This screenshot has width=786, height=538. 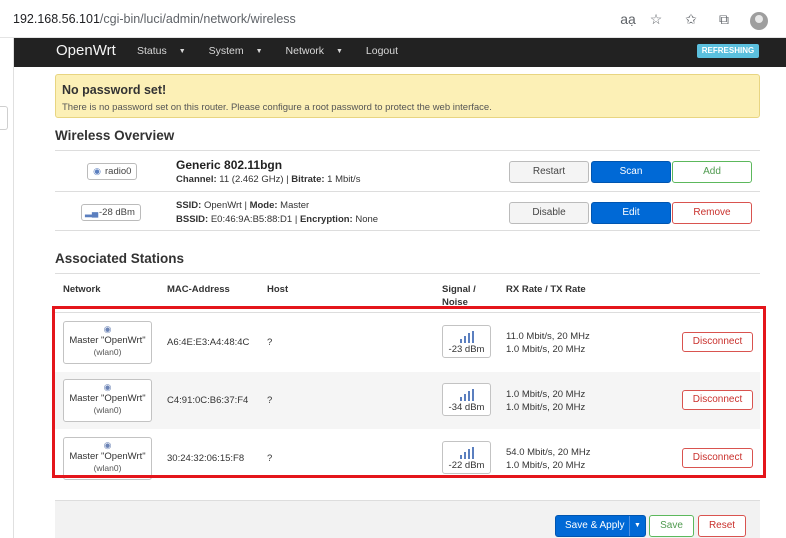 What do you see at coordinates (115, 135) in the screenshot?
I see `wireless-overview-title: Wireless Overview` at bounding box center [115, 135].